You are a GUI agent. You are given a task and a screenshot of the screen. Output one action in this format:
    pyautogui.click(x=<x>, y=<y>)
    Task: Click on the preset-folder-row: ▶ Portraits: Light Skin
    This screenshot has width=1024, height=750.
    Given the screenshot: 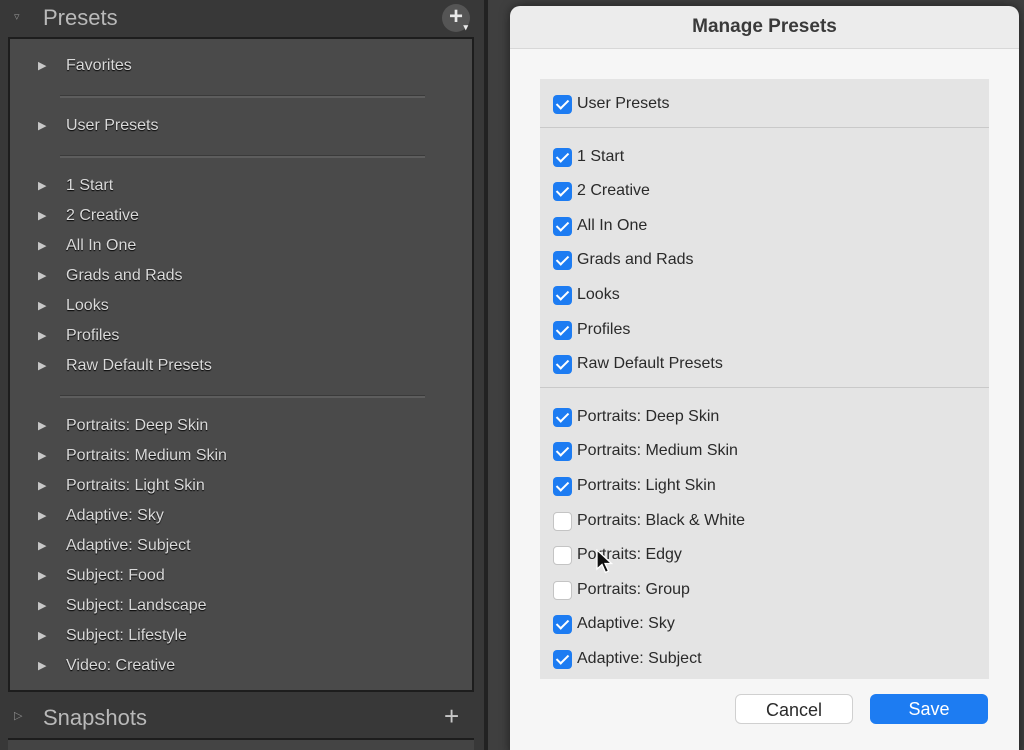 What is the action you would take?
    pyautogui.click(x=230, y=486)
    